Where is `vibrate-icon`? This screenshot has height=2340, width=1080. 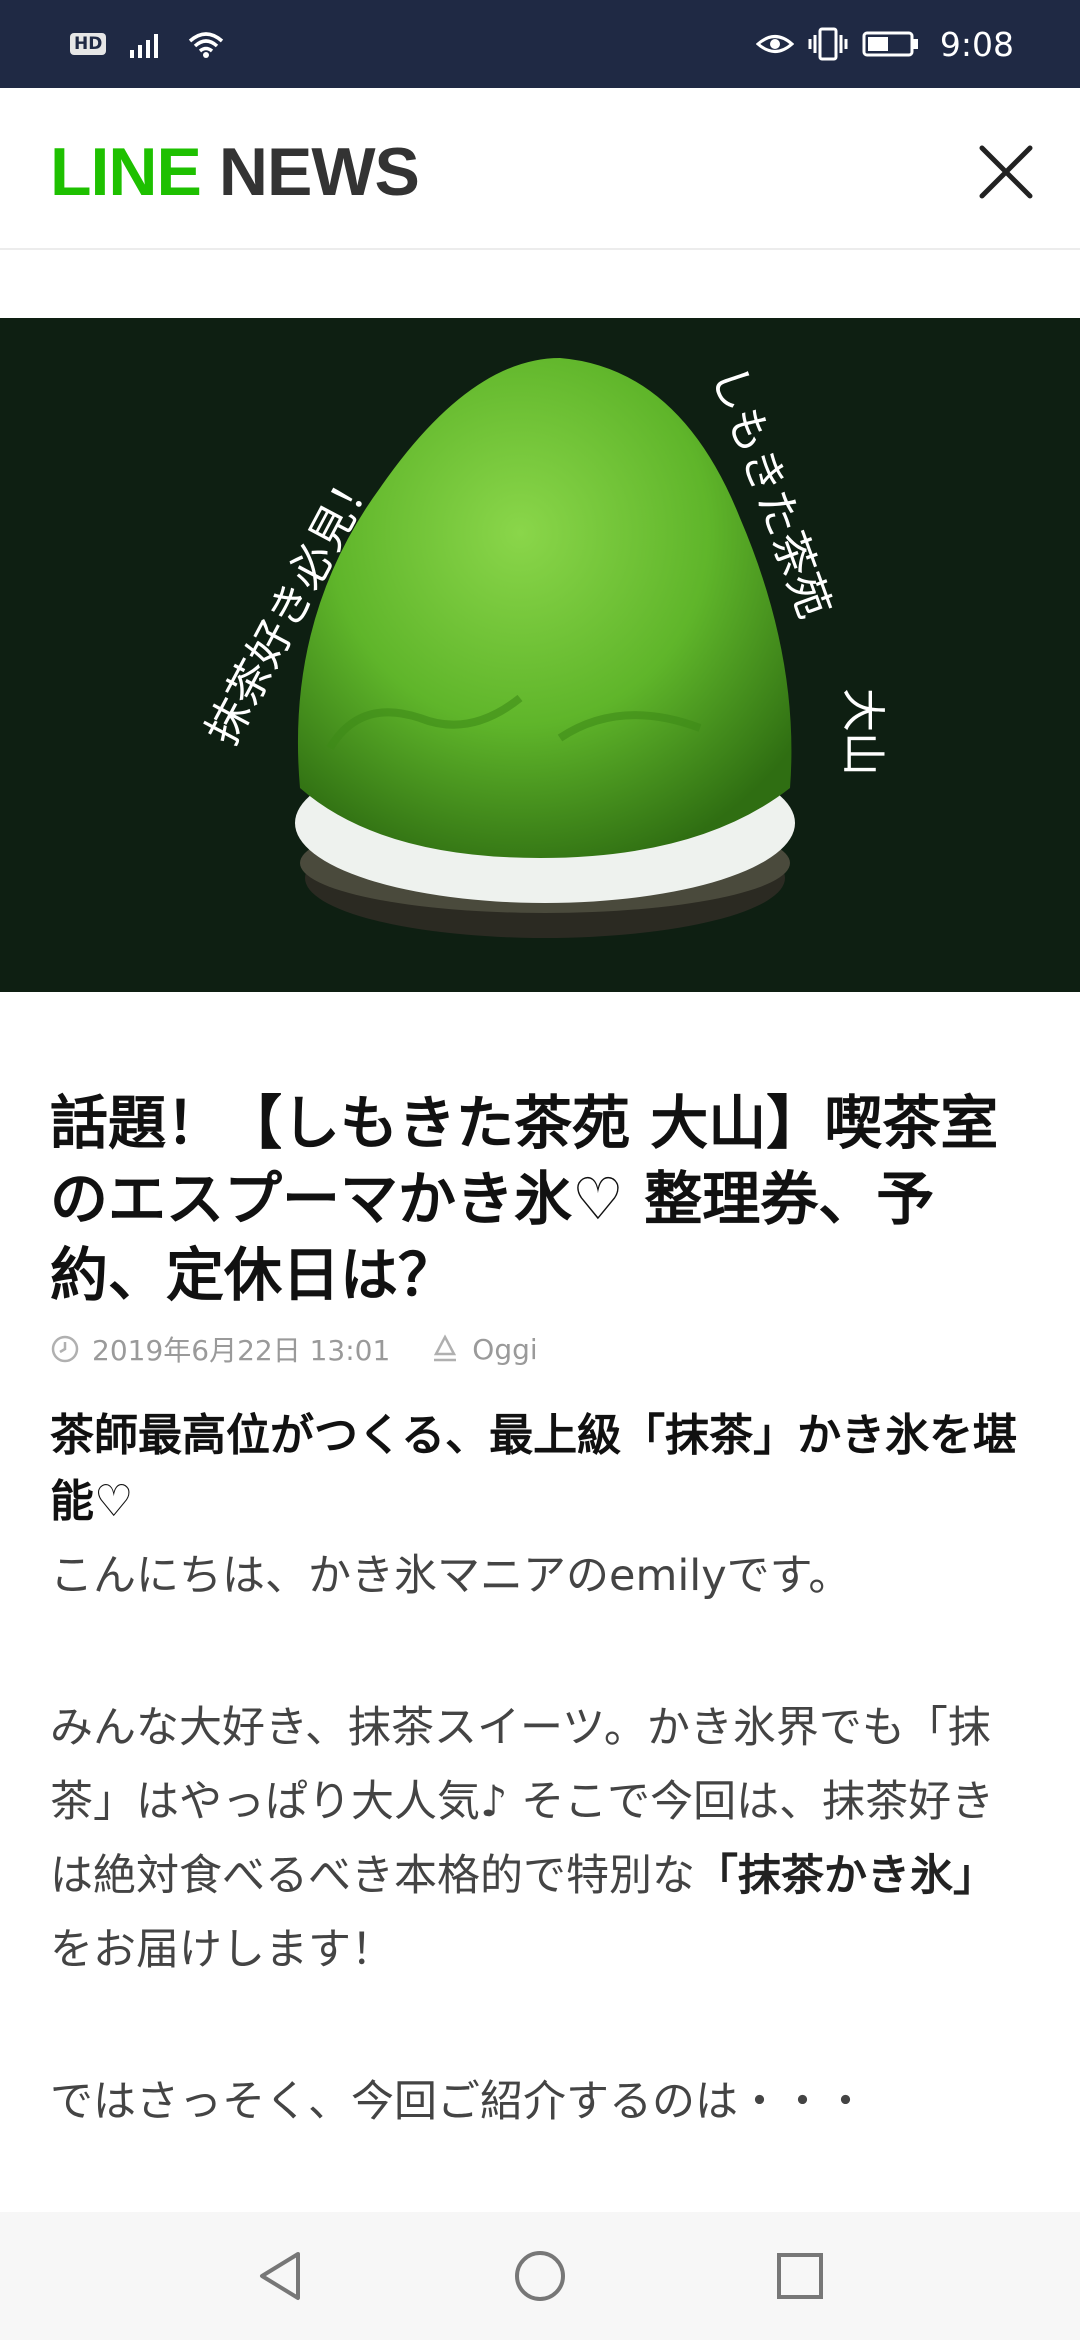 vibrate-icon is located at coordinates (828, 44).